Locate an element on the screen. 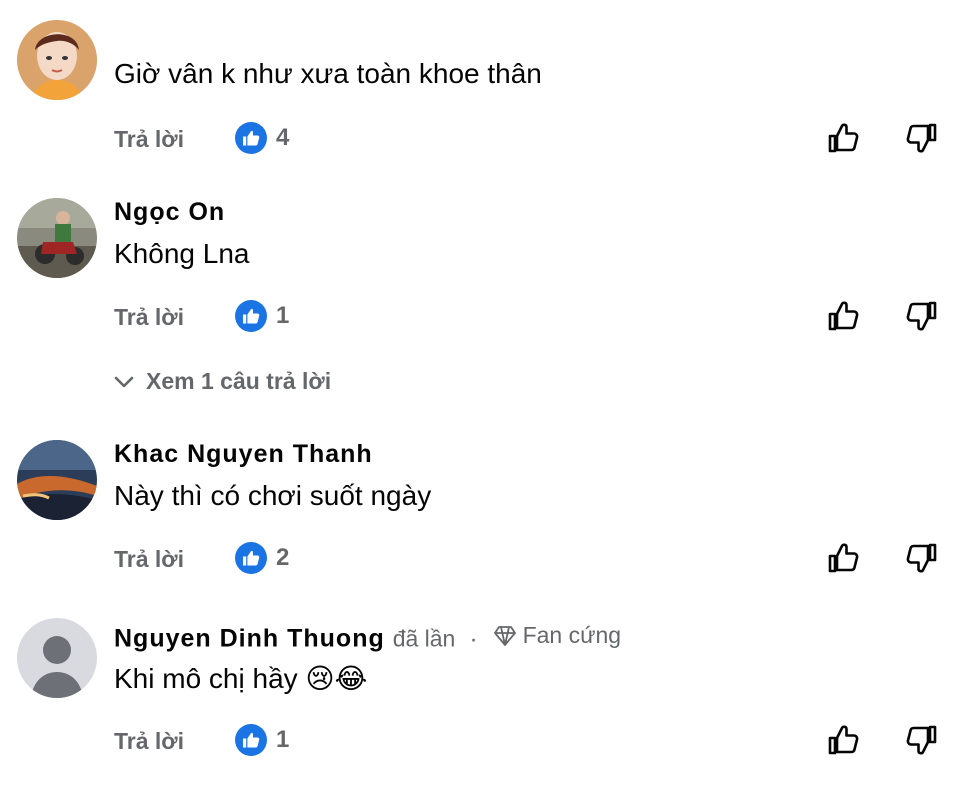 This screenshot has width=959, height=786. view-replies-button: Xem 1 câu trả lời is located at coordinates (222, 381).